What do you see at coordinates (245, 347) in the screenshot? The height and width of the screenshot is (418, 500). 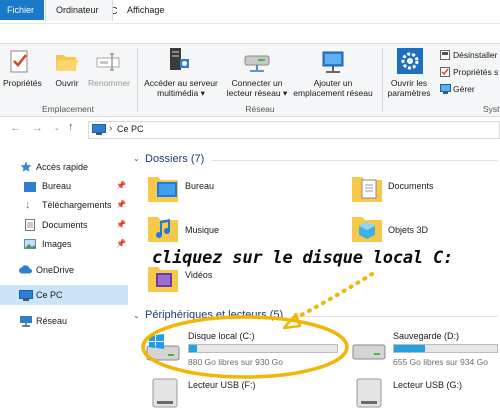 I see `annotation-ellipse` at bounding box center [245, 347].